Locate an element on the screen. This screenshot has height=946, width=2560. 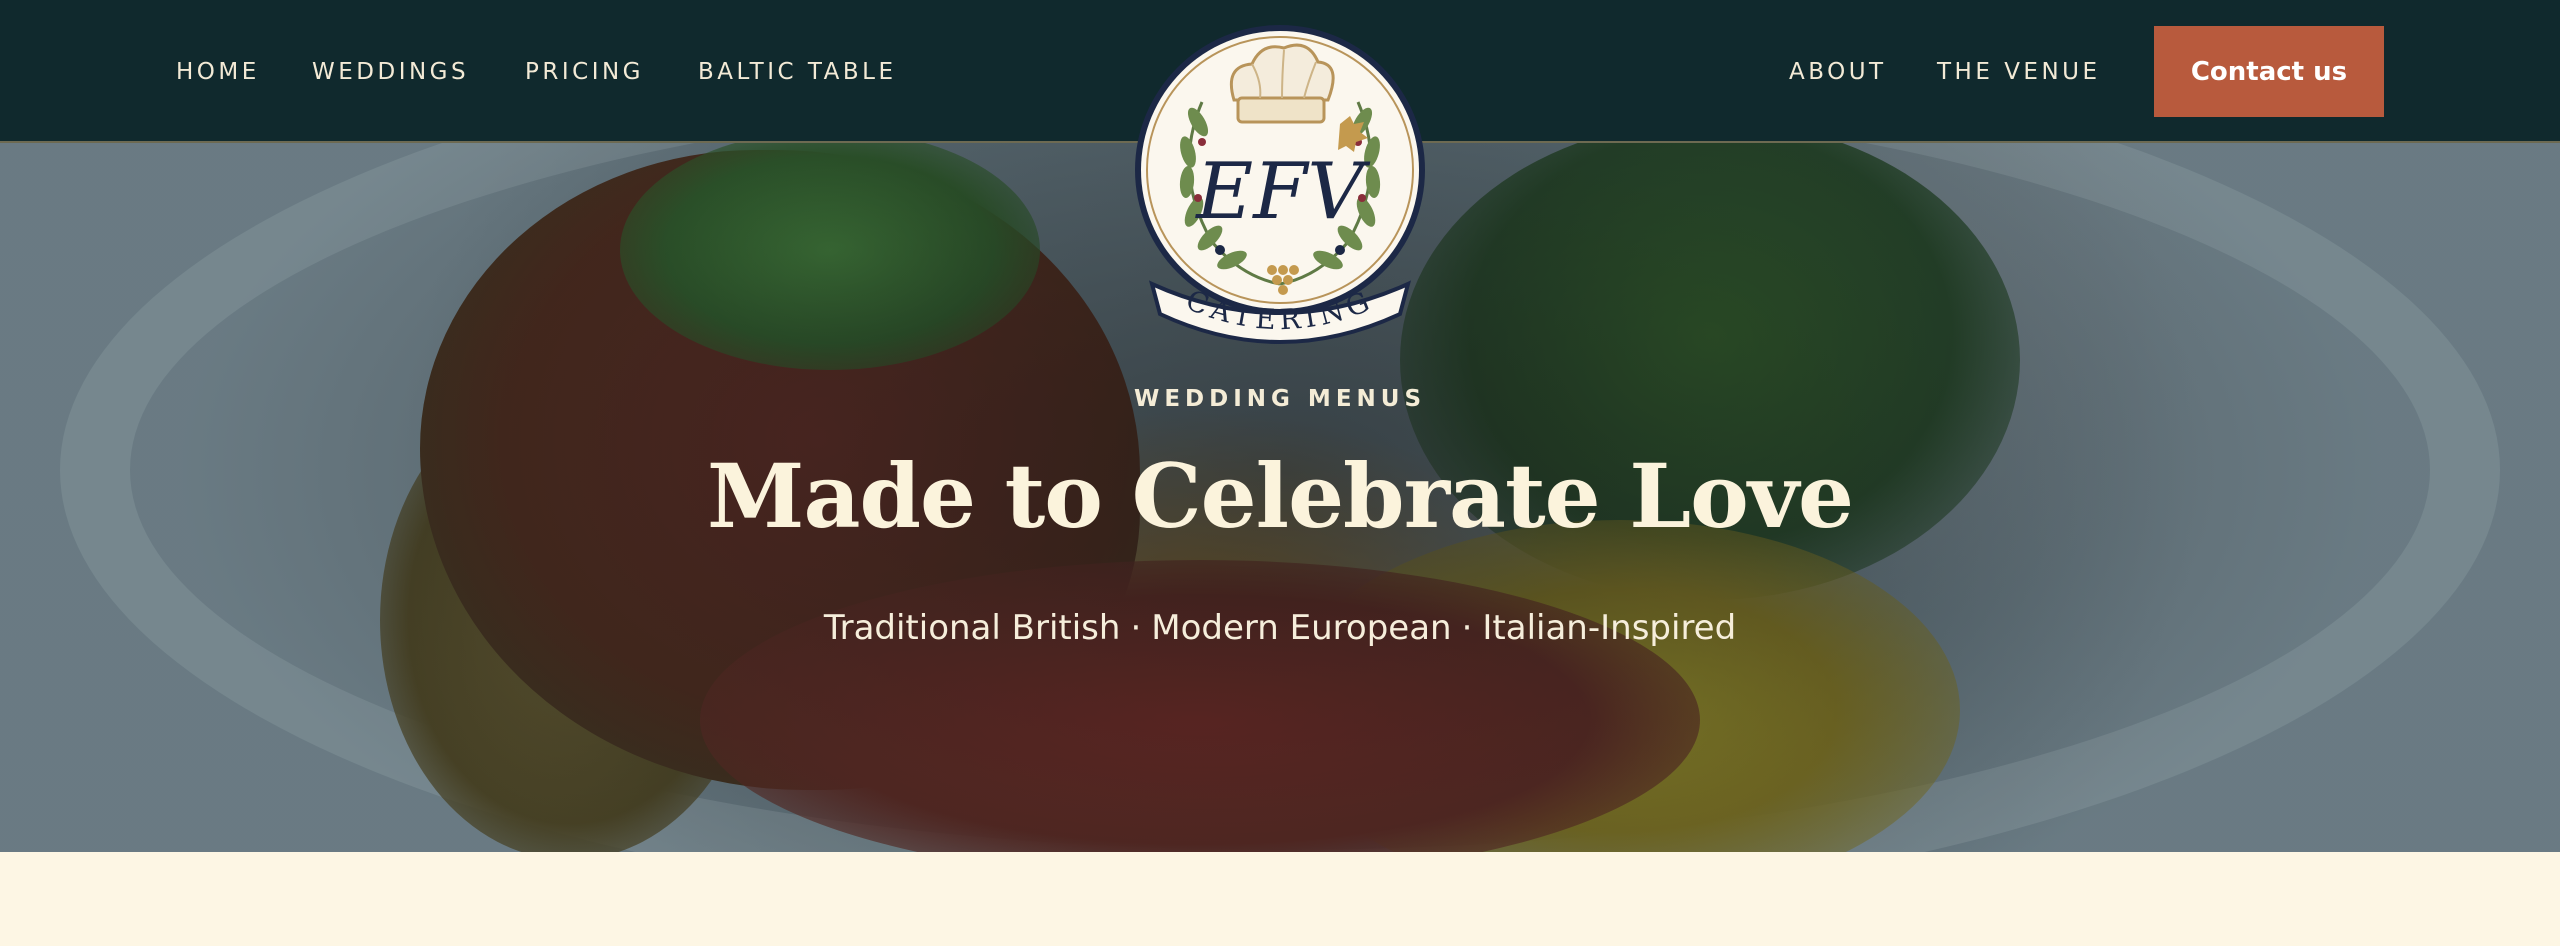
contact-us-button: Contact us is located at coordinates (2269, 71).